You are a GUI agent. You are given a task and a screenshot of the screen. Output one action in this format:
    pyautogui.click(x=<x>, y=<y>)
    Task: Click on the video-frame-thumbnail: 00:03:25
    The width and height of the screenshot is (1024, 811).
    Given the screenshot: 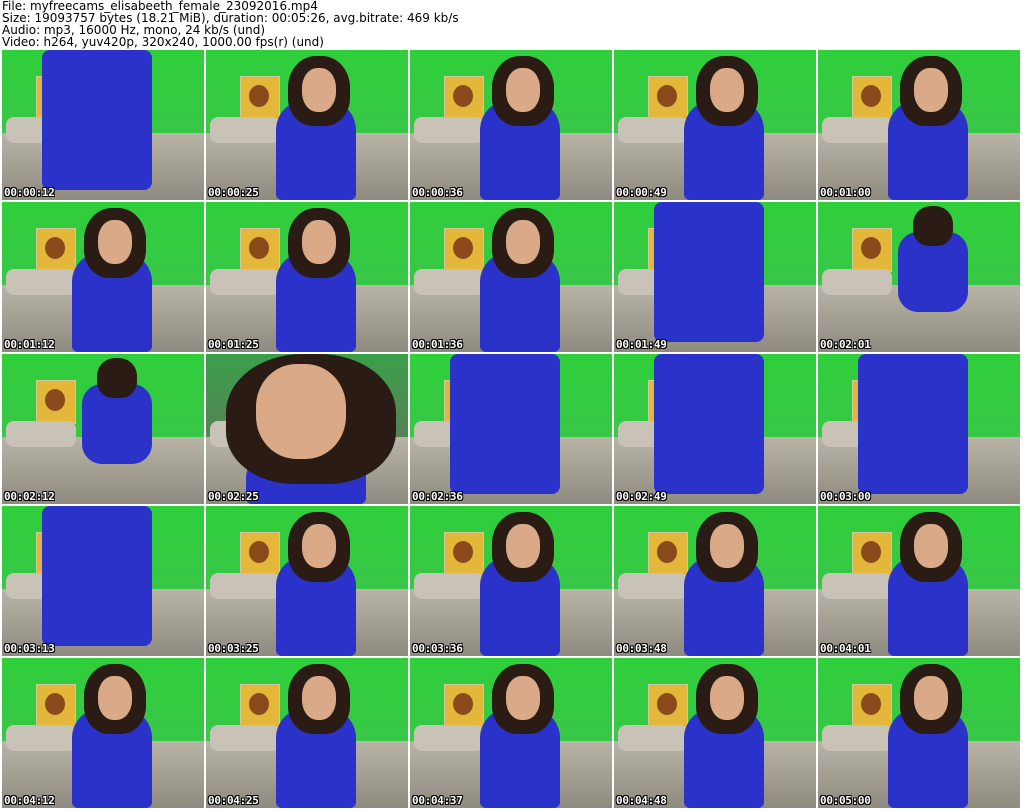 What is the action you would take?
    pyautogui.click(x=307, y=581)
    